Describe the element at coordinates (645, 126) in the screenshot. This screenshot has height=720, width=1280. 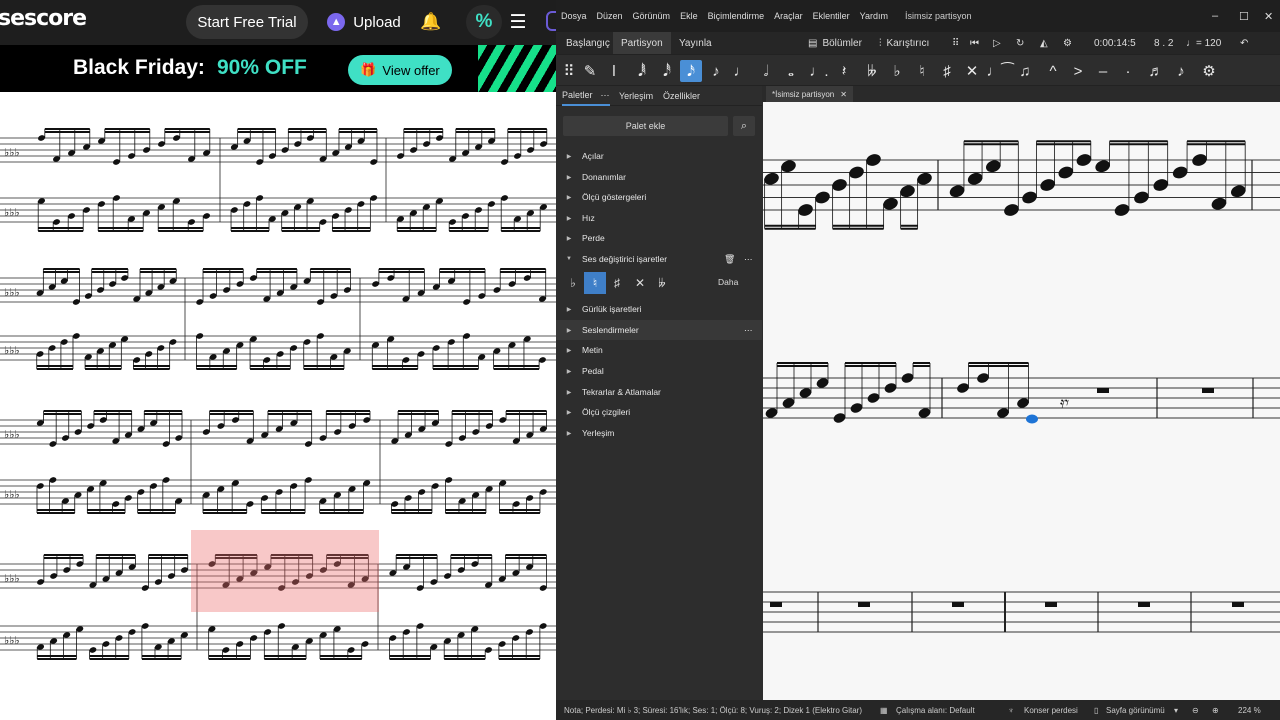
I see `add-palette-button: Palet ekle` at that location.